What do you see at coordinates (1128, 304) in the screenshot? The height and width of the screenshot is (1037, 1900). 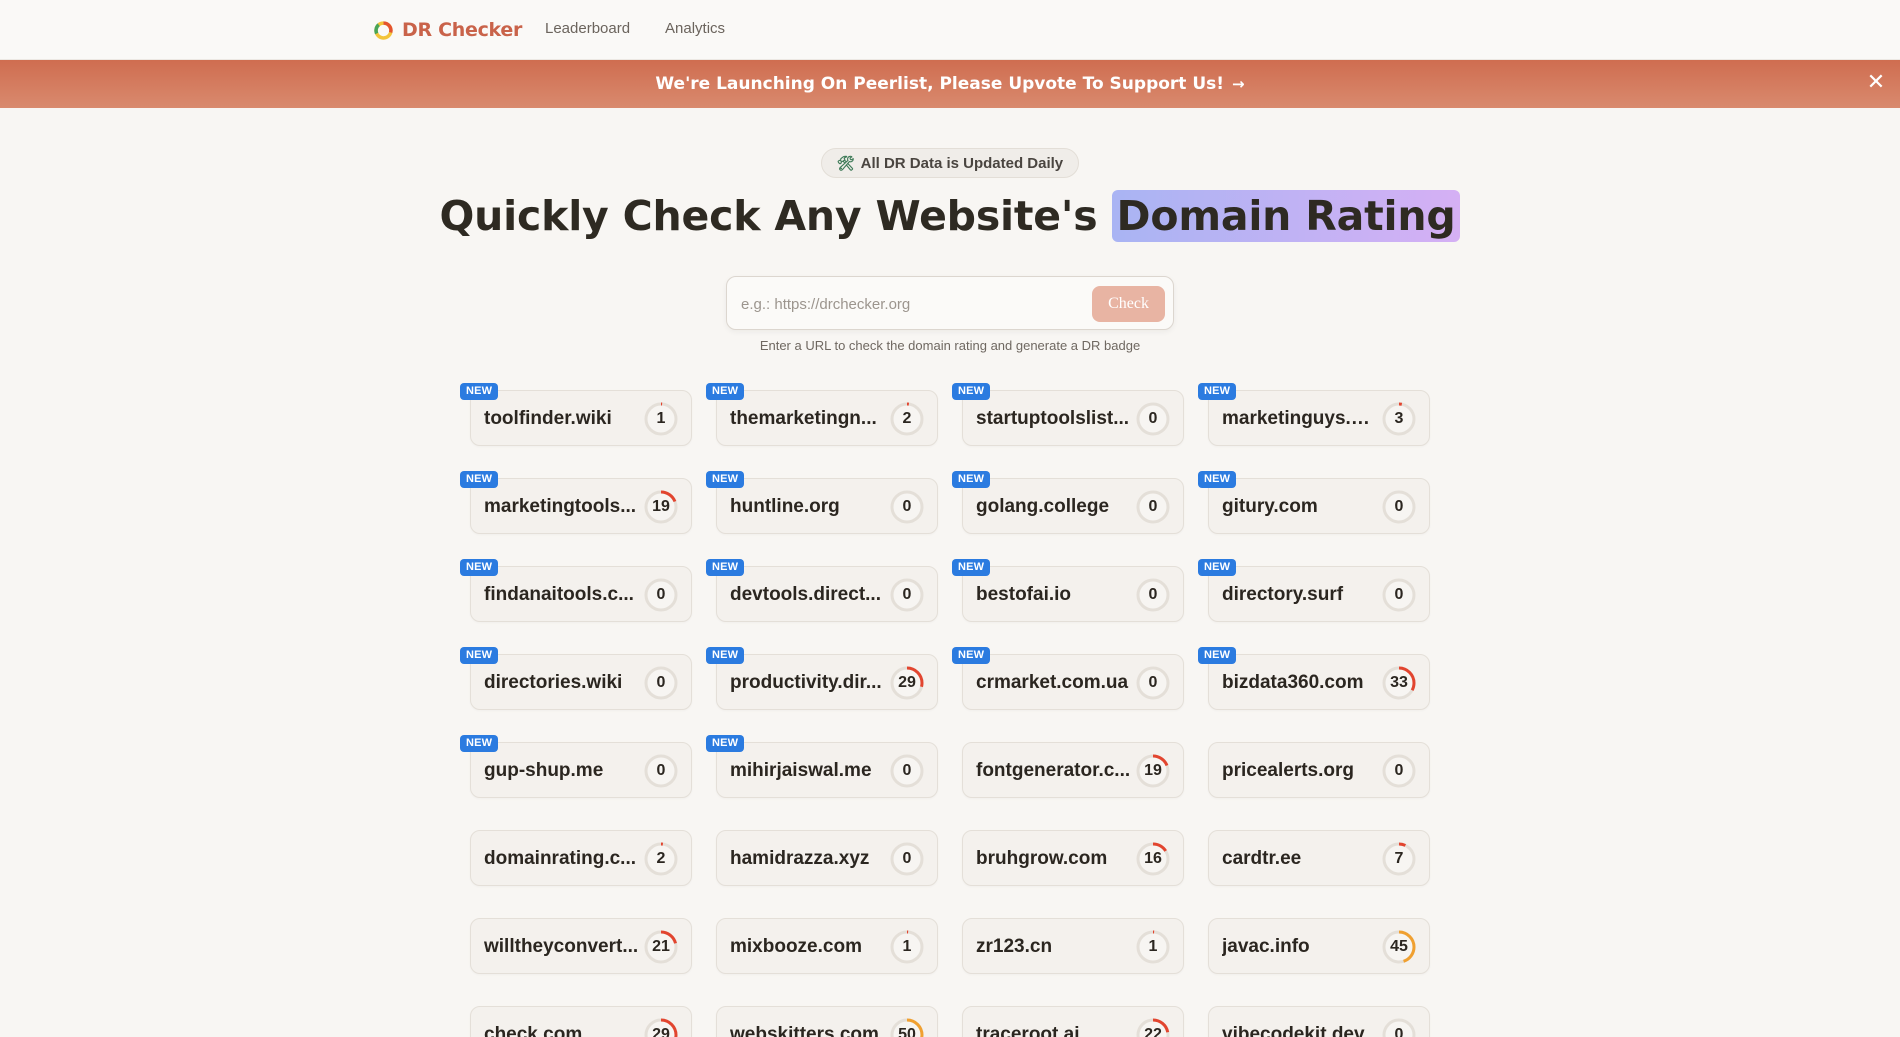 I see `check-button: Check` at bounding box center [1128, 304].